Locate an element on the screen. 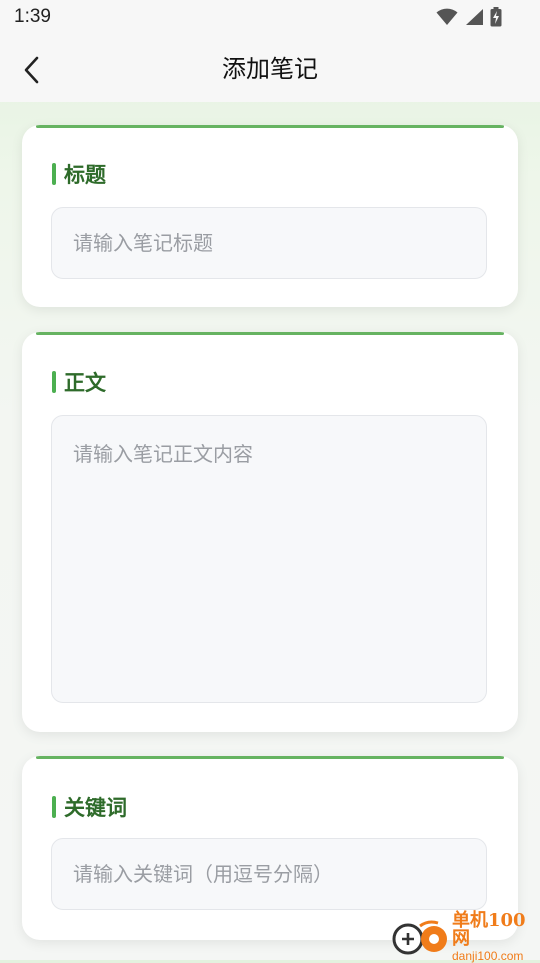  status-icons is located at coordinates (469, 19).